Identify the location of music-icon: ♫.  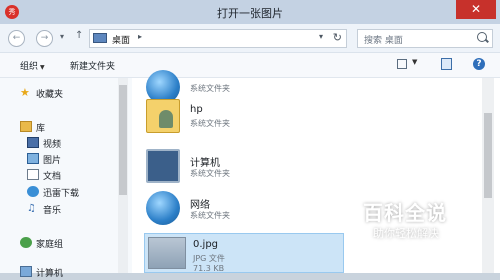
(31, 208).